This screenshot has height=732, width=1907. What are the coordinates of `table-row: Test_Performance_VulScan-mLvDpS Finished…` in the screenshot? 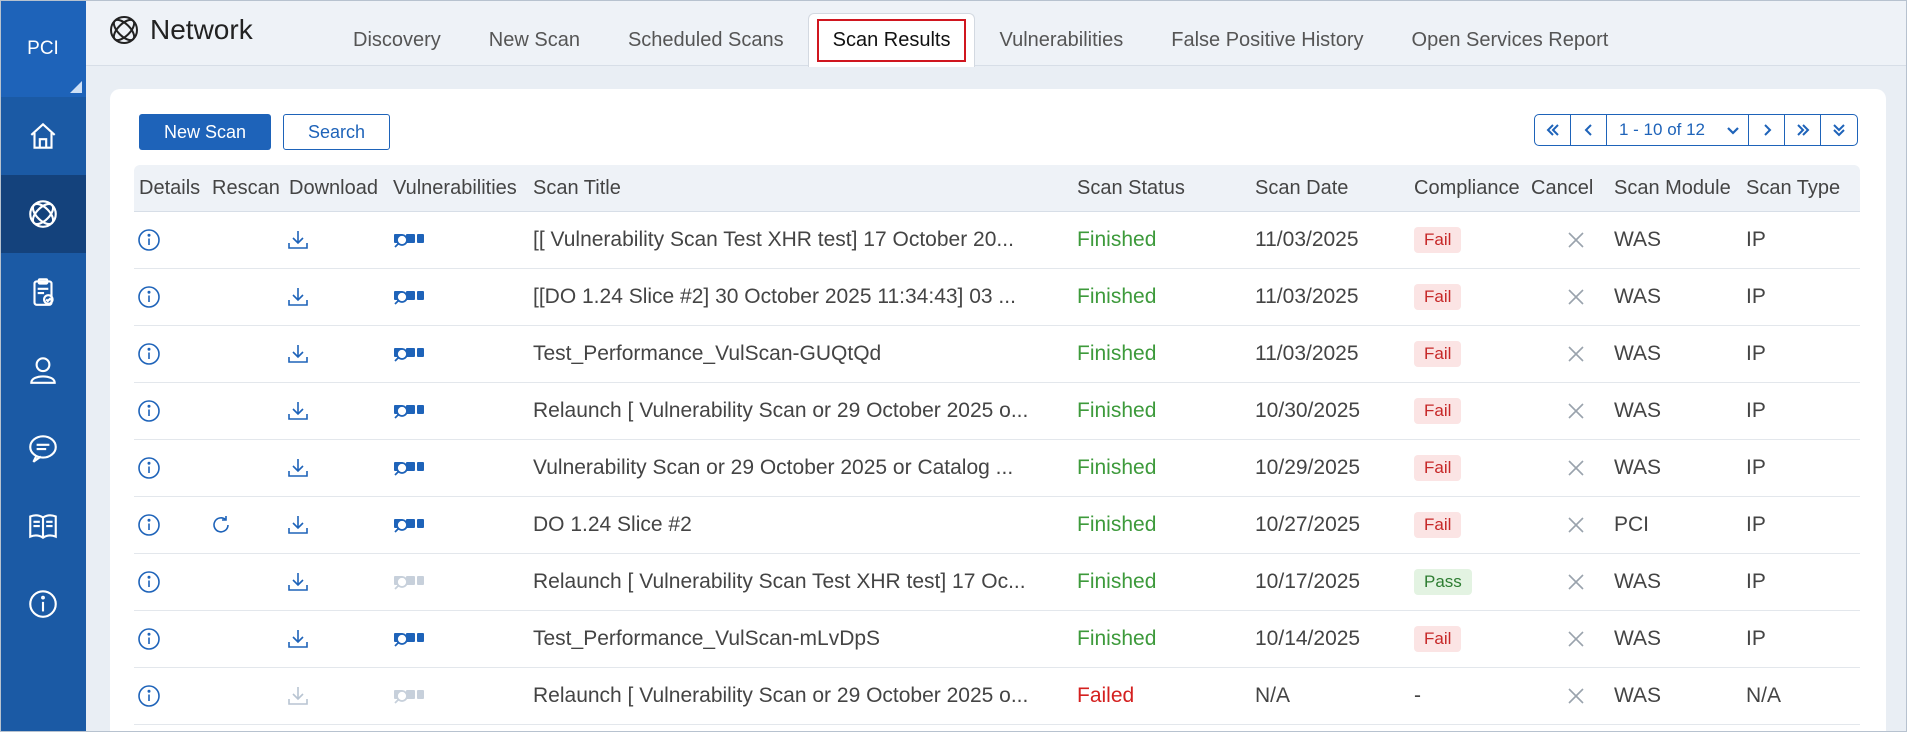 It's located at (997, 639).